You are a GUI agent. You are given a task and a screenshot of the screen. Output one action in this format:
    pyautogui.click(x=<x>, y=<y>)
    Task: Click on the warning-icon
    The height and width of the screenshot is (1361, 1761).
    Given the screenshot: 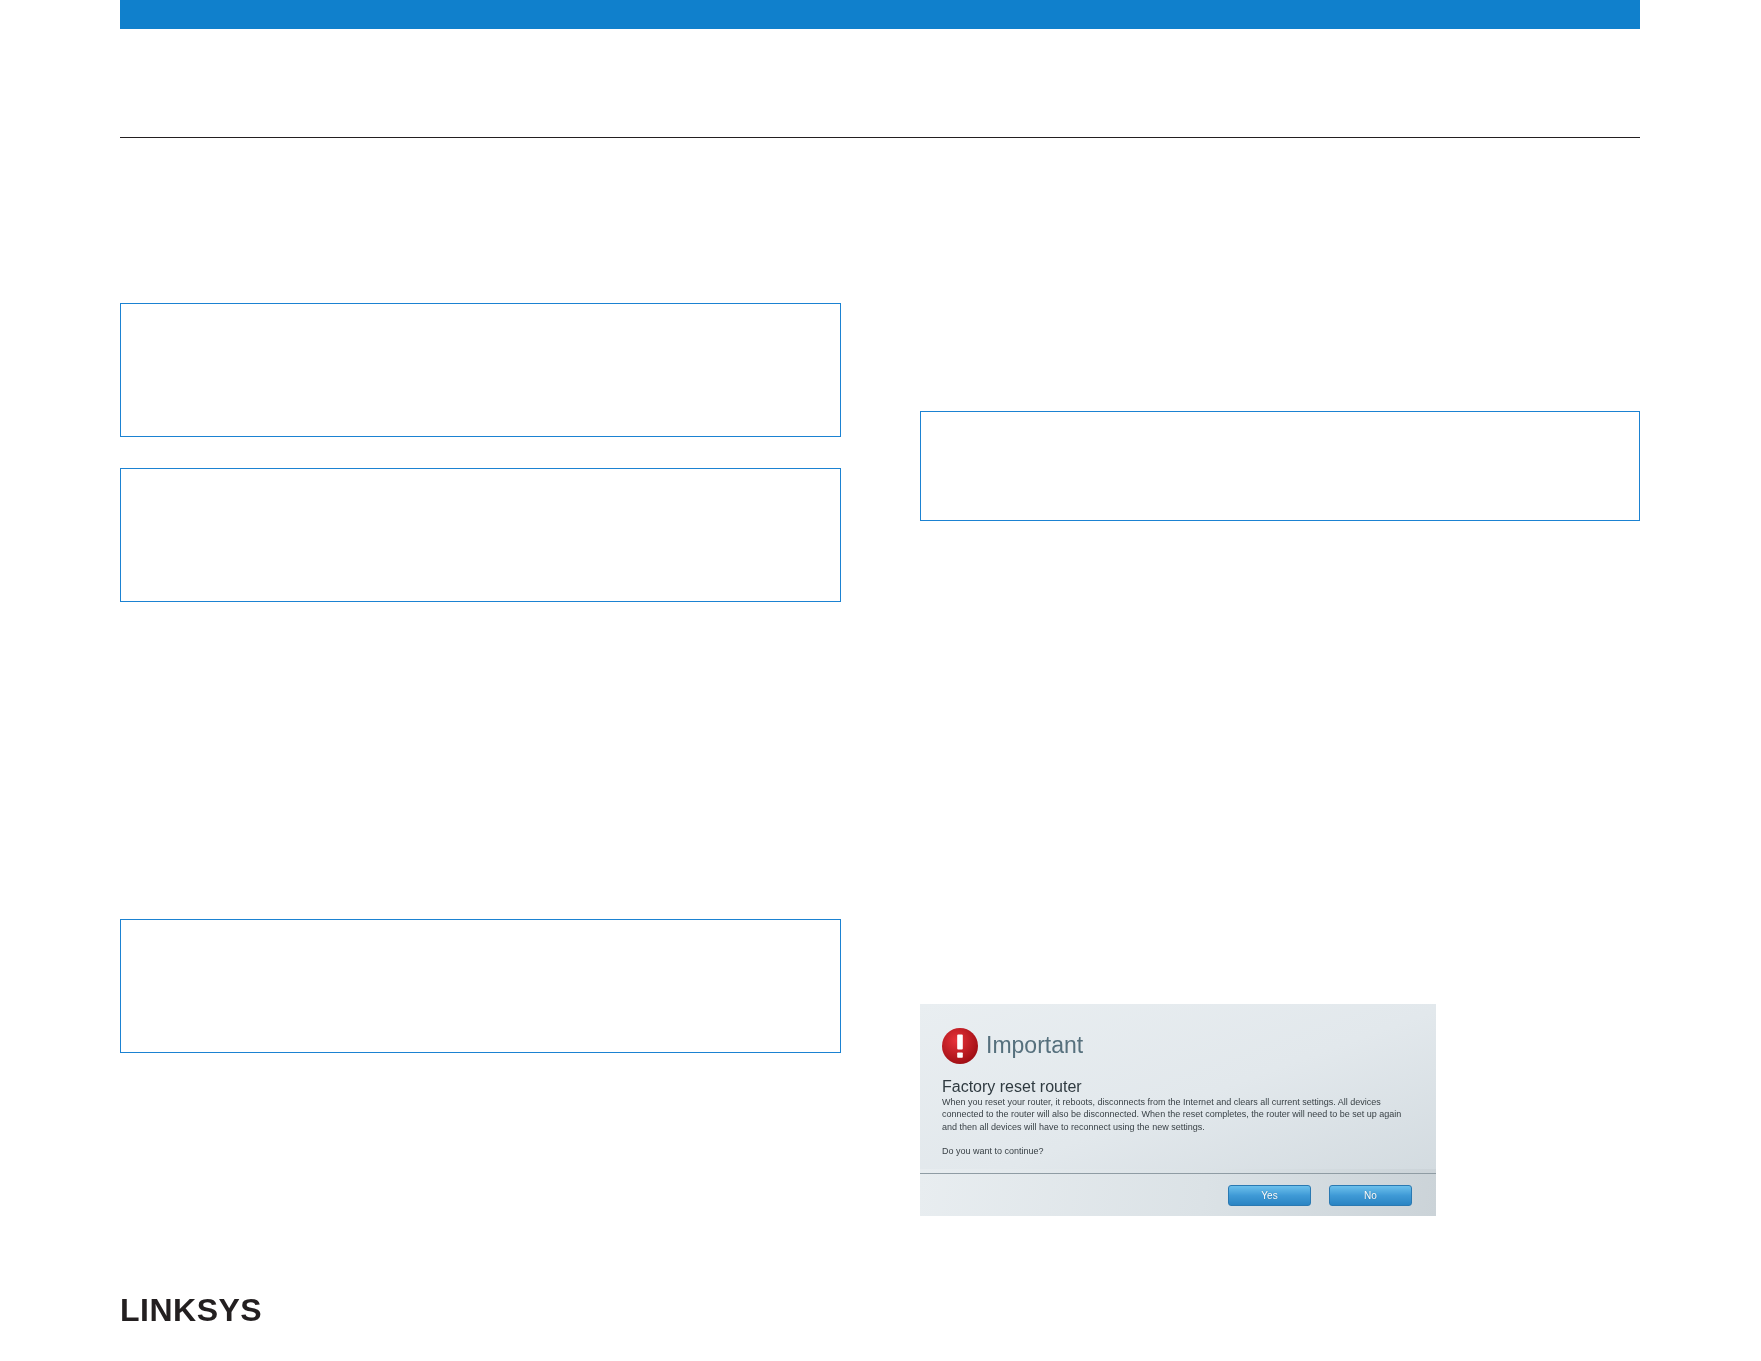 What is the action you would take?
    pyautogui.click(x=960, y=1046)
    